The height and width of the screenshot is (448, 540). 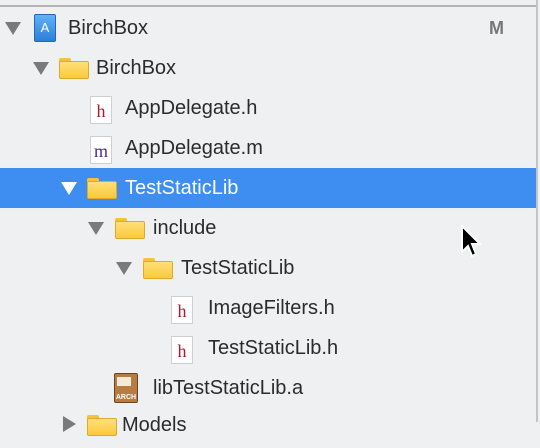 What do you see at coordinates (268, 188) in the screenshot?
I see `tree-row-folder-selected: TestStaticLib` at bounding box center [268, 188].